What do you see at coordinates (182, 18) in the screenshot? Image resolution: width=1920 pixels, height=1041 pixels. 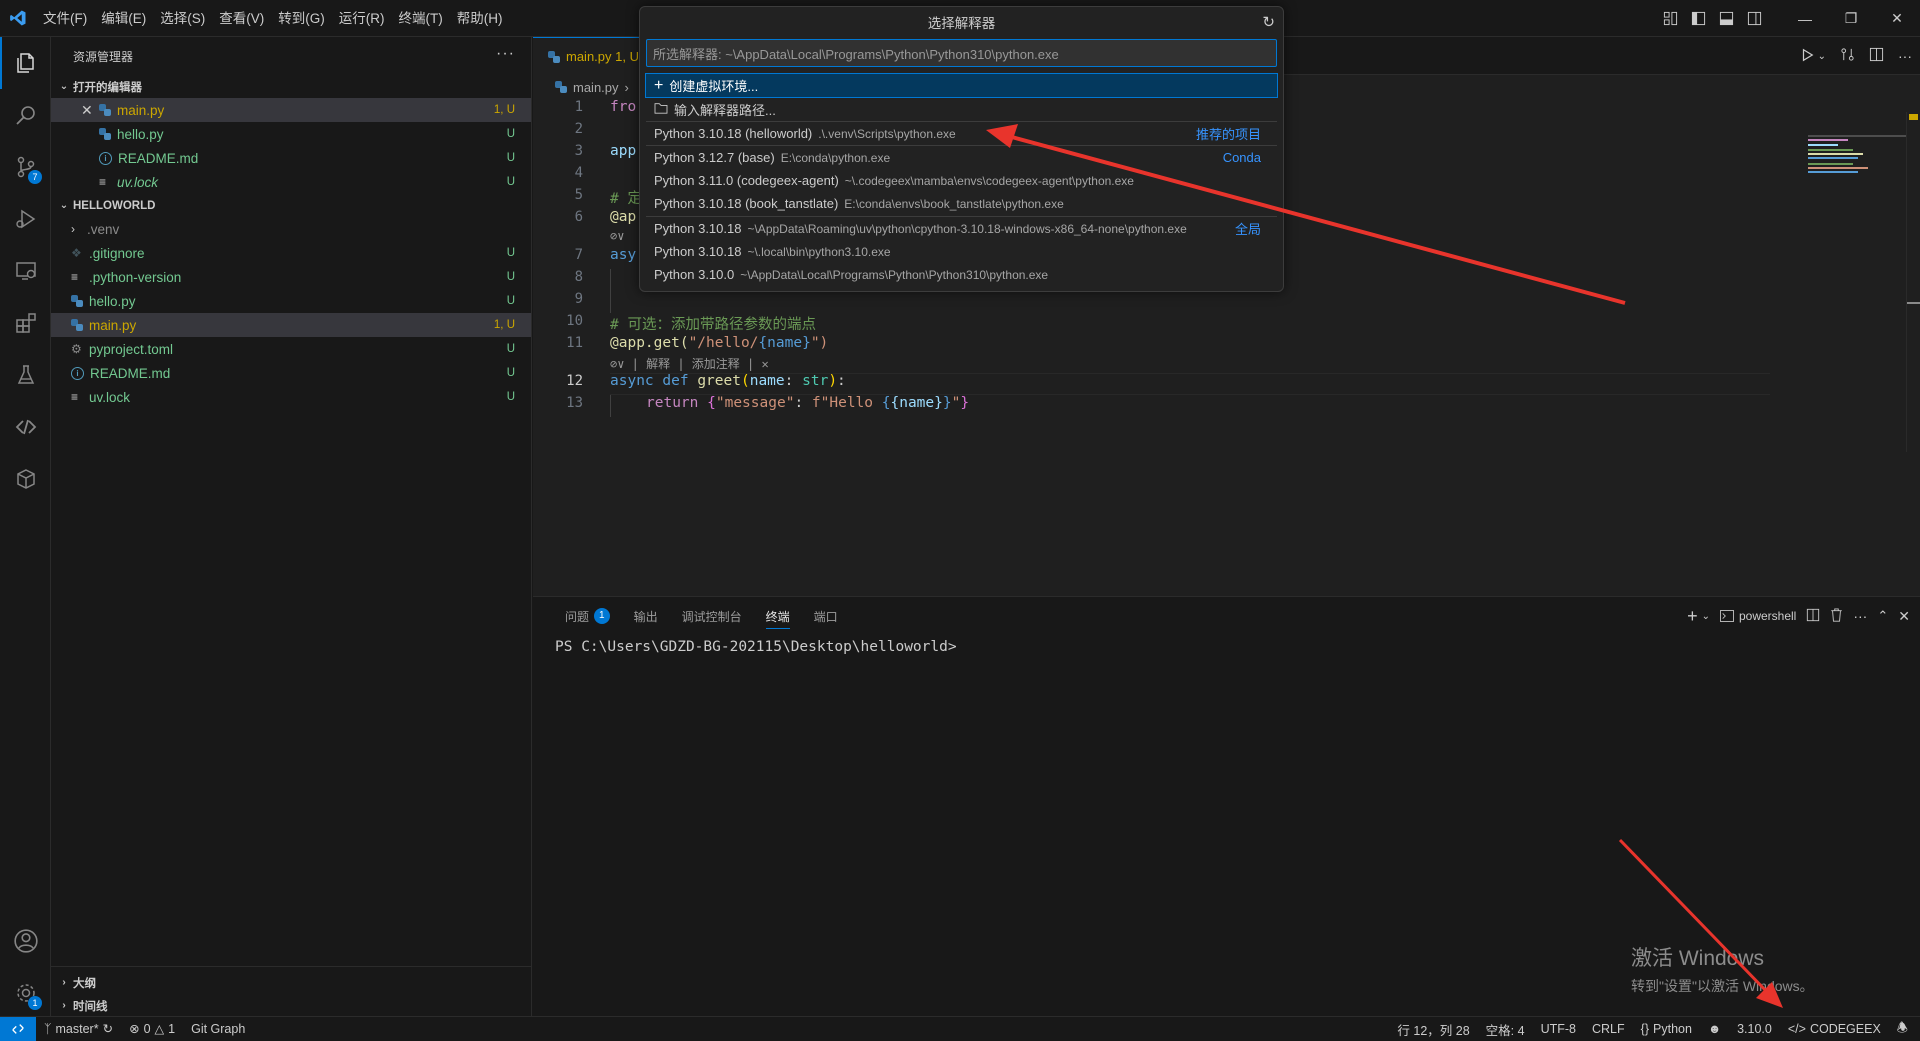 I see `menu-selection: 选择(S)` at bounding box center [182, 18].